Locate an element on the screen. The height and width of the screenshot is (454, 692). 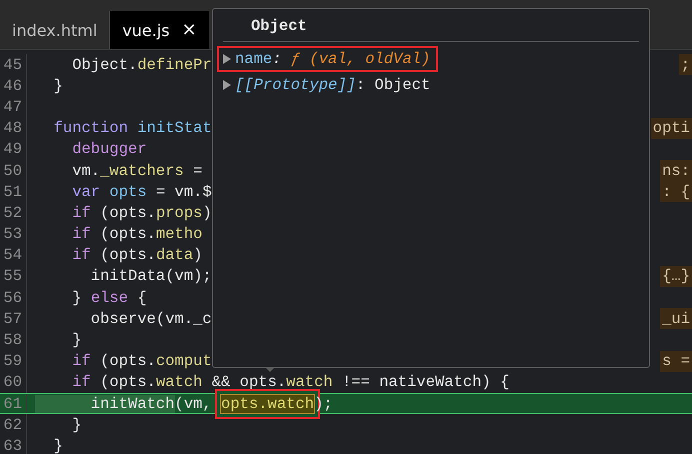
line-number: 45 is located at coordinates (13, 65).